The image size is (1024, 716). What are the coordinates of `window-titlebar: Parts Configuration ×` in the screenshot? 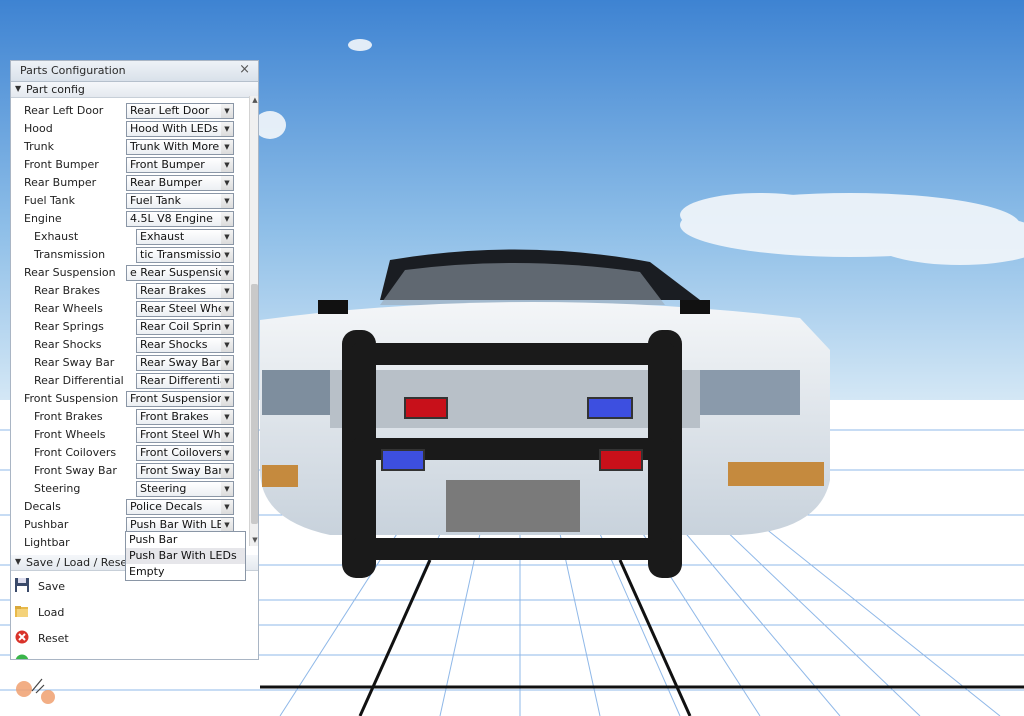 It's located at (134, 71).